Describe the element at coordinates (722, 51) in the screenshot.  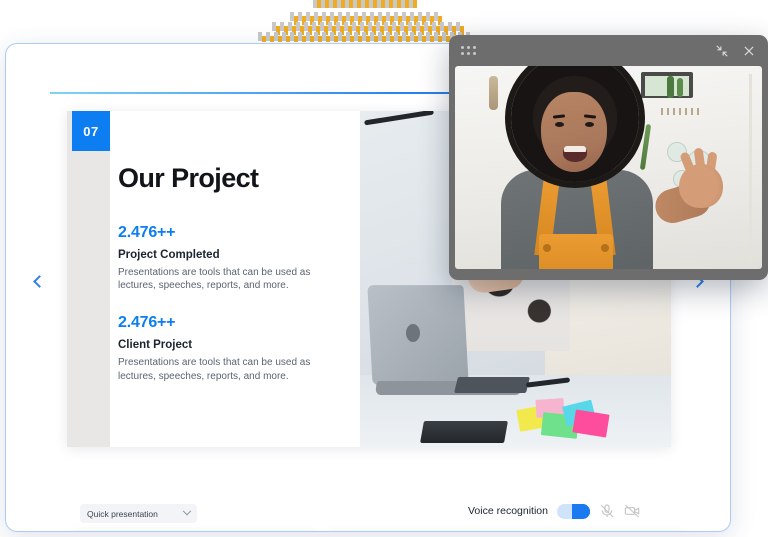
I see `collapse-icon` at that location.